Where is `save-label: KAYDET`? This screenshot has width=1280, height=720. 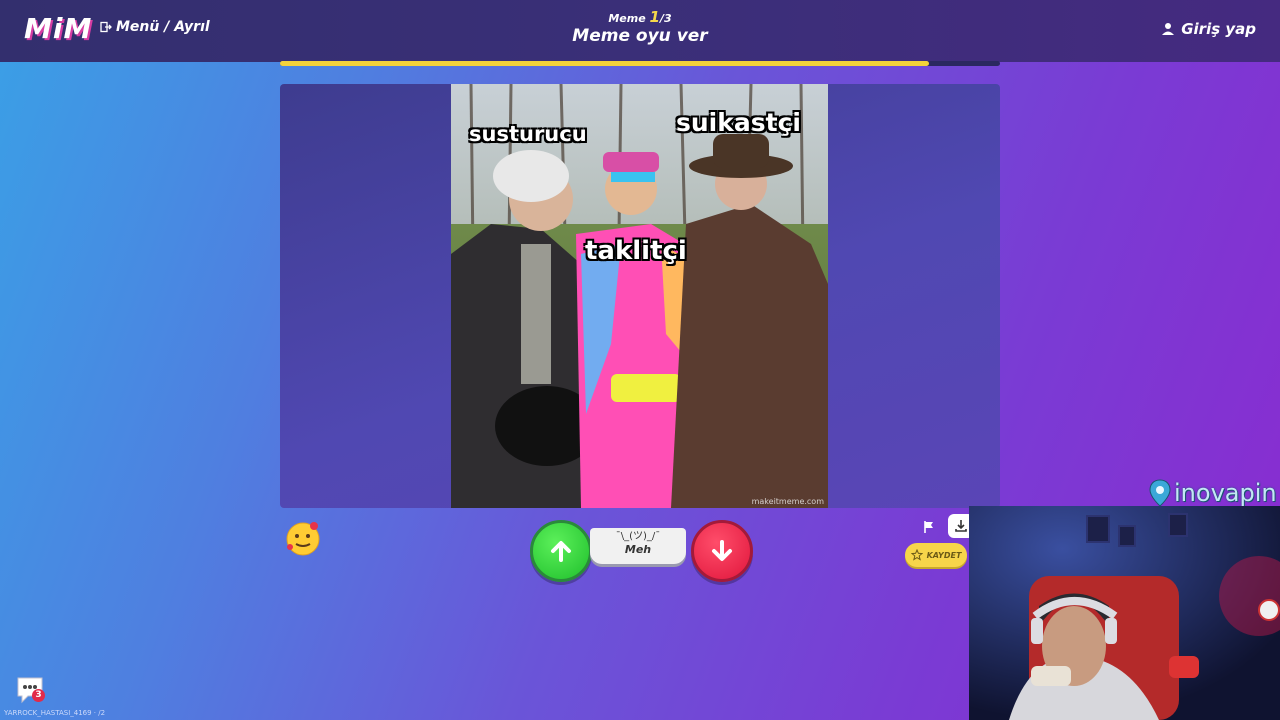
save-label: KAYDET is located at coordinates (944, 555).